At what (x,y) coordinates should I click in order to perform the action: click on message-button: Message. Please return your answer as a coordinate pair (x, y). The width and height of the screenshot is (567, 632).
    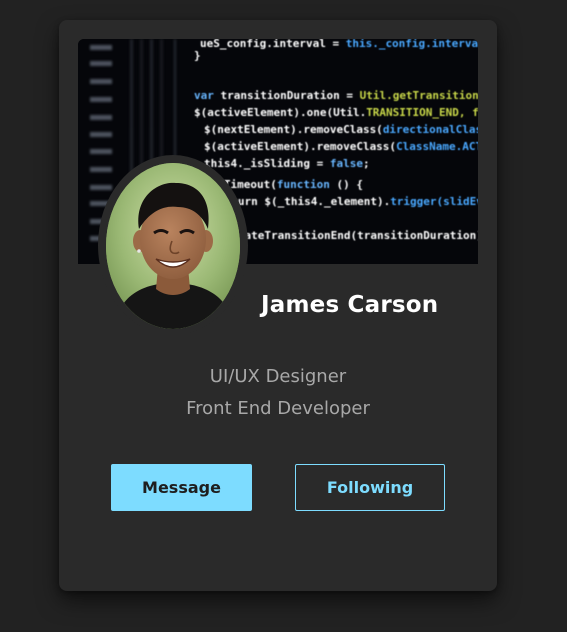
    Looking at the image, I should click on (181, 487).